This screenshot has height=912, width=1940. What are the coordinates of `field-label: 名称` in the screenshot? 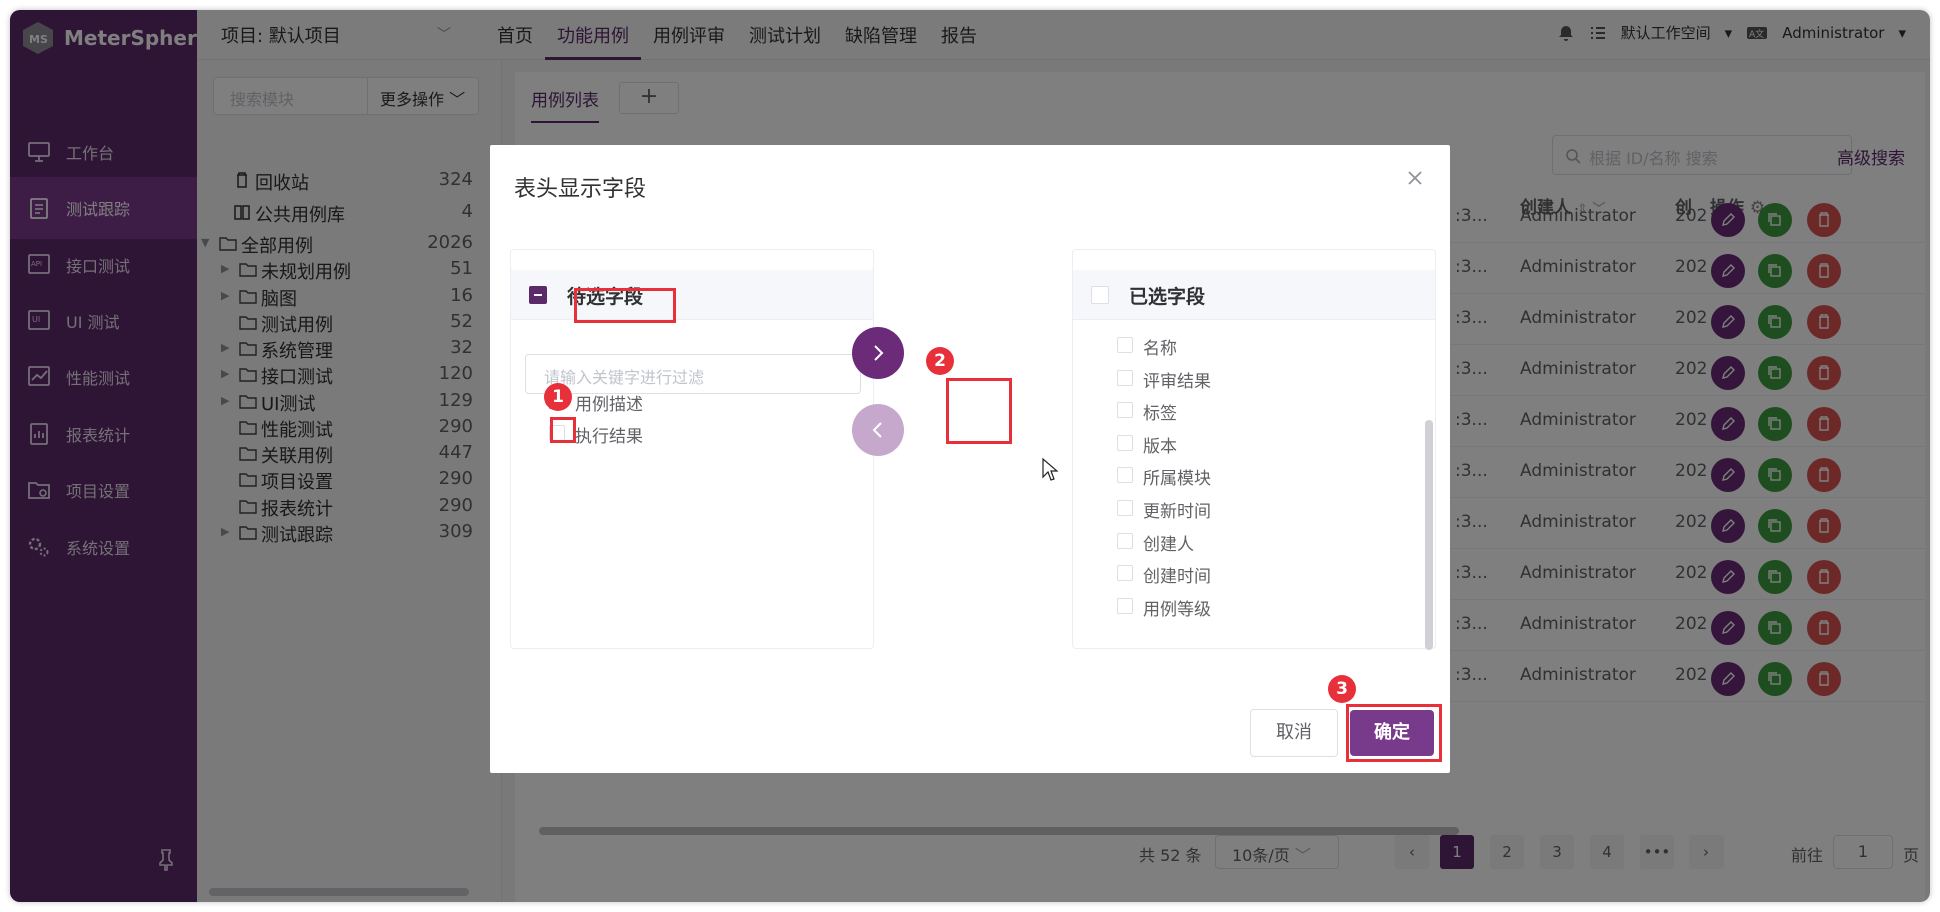 It's located at (1160, 349).